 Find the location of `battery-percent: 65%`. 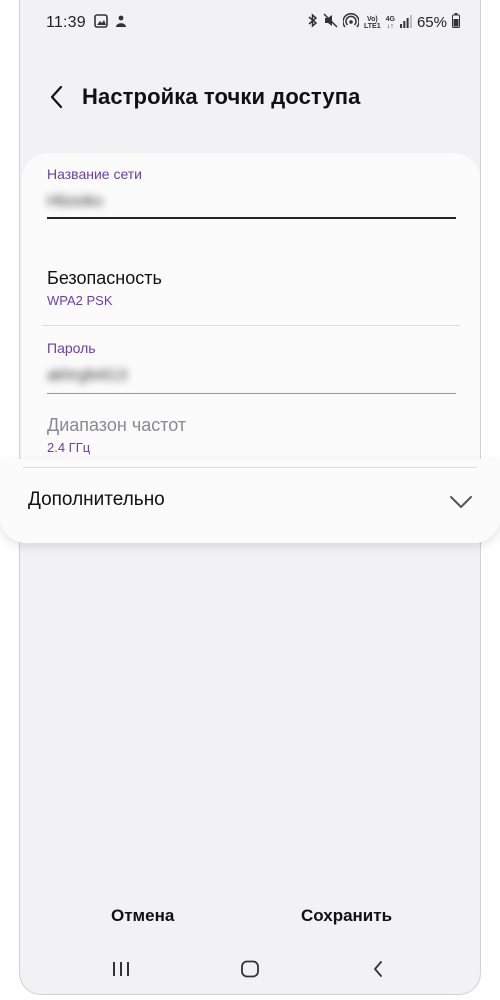

battery-percent: 65% is located at coordinates (431, 22).